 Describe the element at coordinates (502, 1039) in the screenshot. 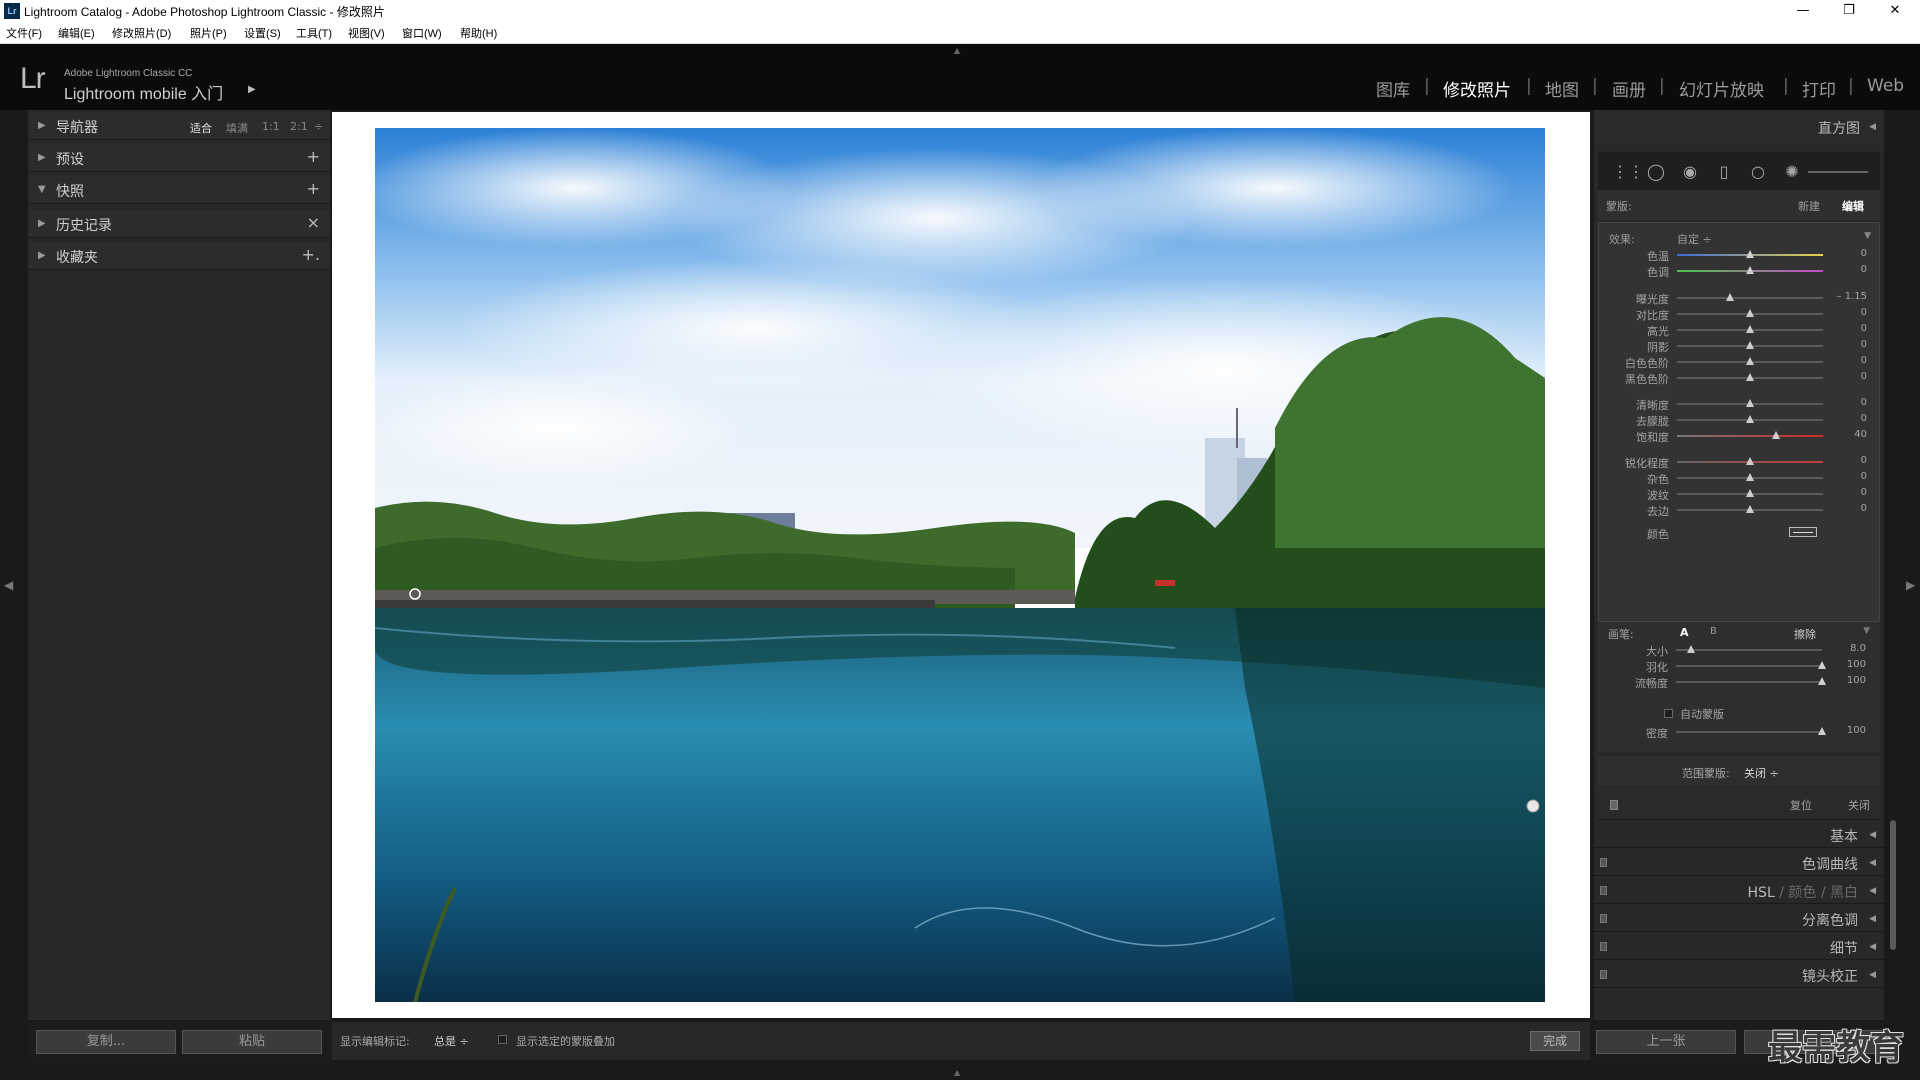

I see `show-overlay-checkbox` at that location.